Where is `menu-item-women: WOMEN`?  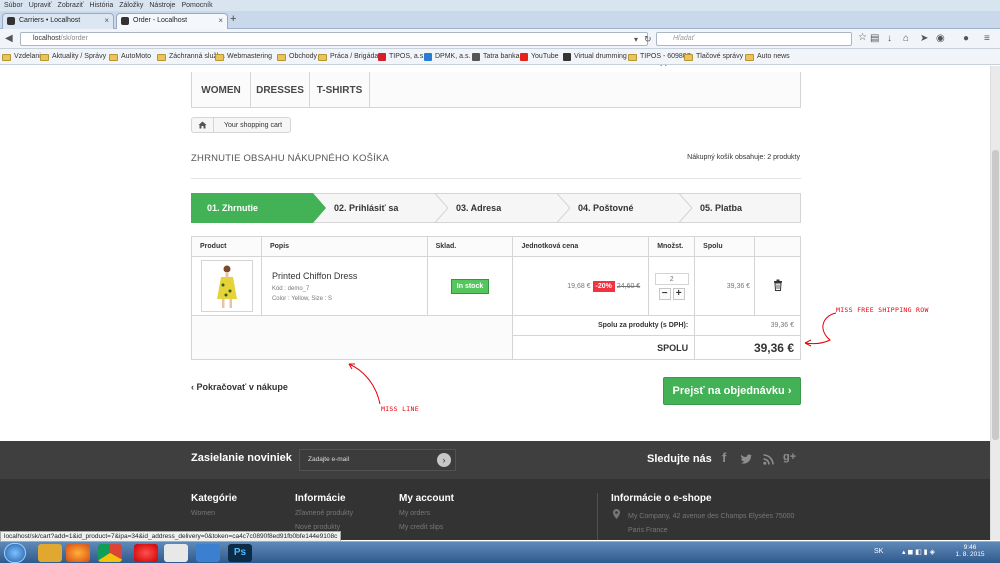
menu-item-women: WOMEN is located at coordinates (221, 89).